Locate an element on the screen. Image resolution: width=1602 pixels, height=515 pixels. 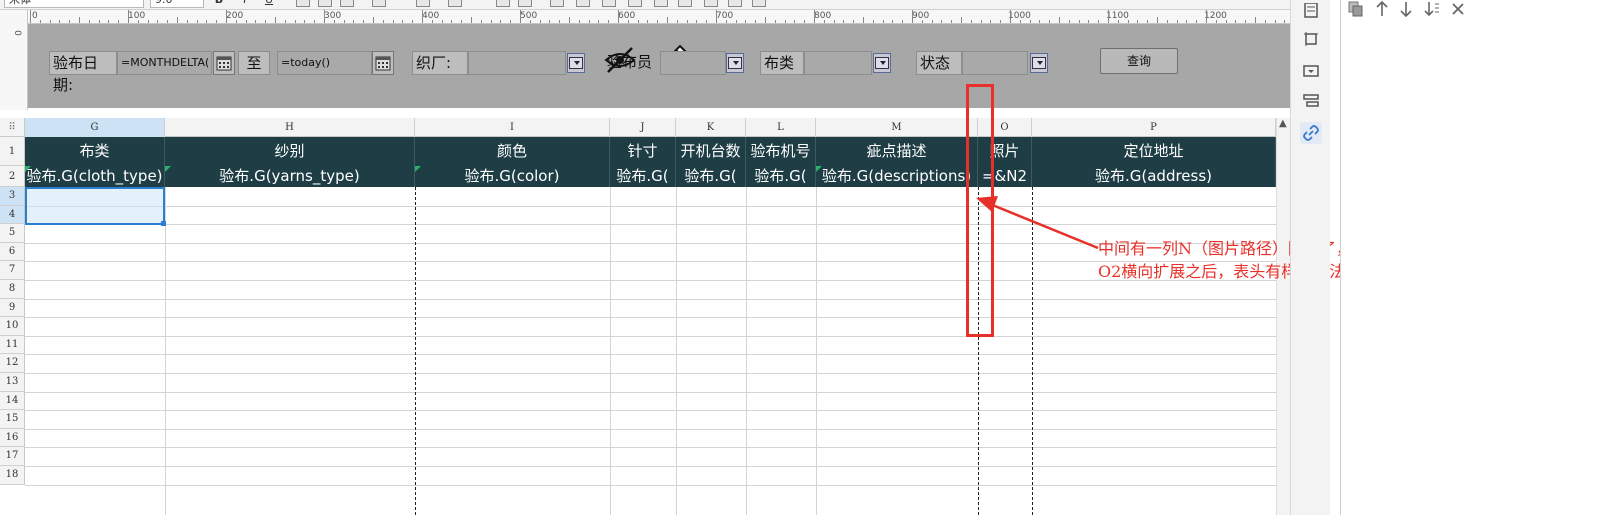
row-header-15: 15 is located at coordinates (12, 419).